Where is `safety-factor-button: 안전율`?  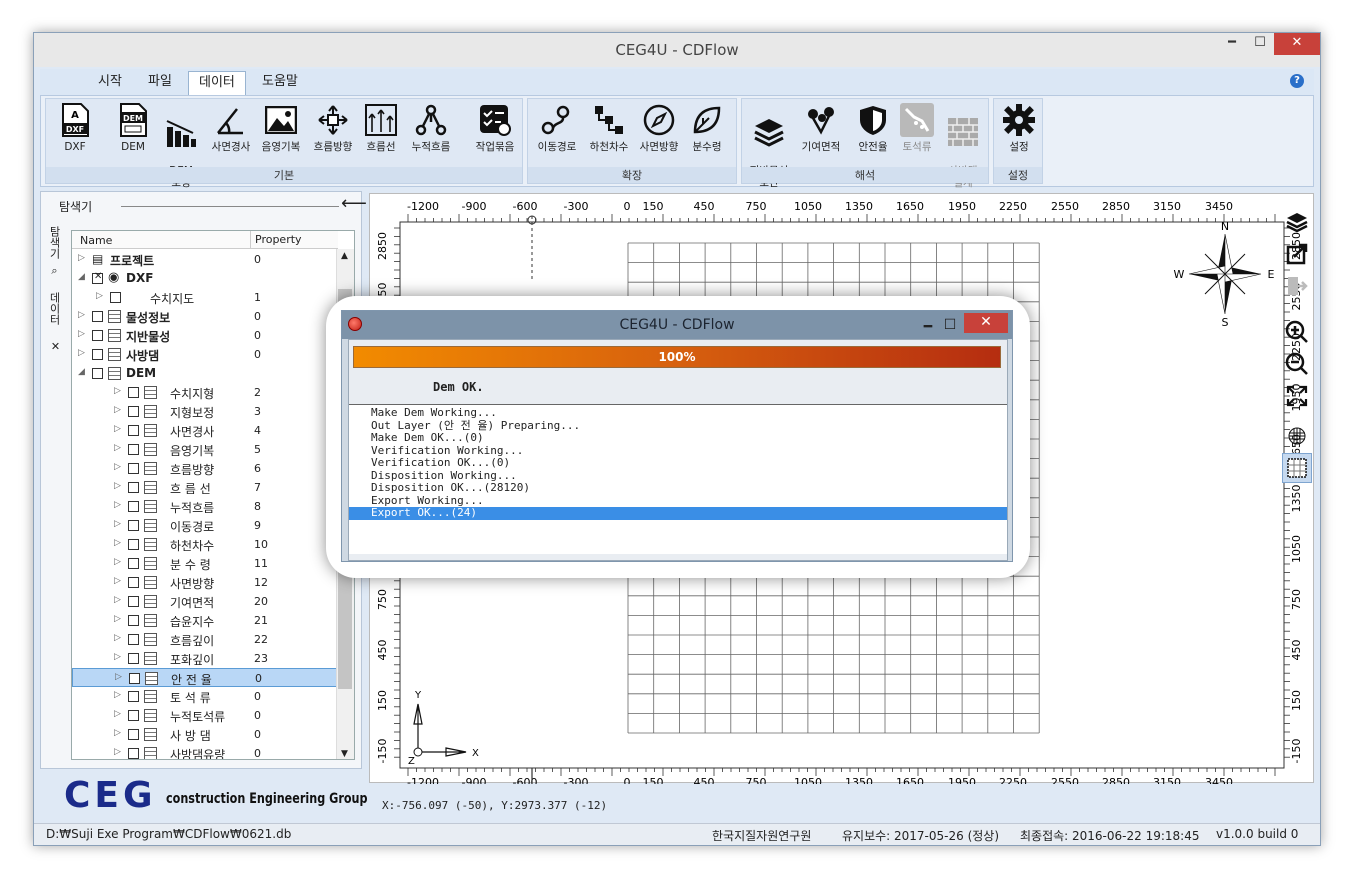 safety-factor-button: 안전율 is located at coordinates (873, 128).